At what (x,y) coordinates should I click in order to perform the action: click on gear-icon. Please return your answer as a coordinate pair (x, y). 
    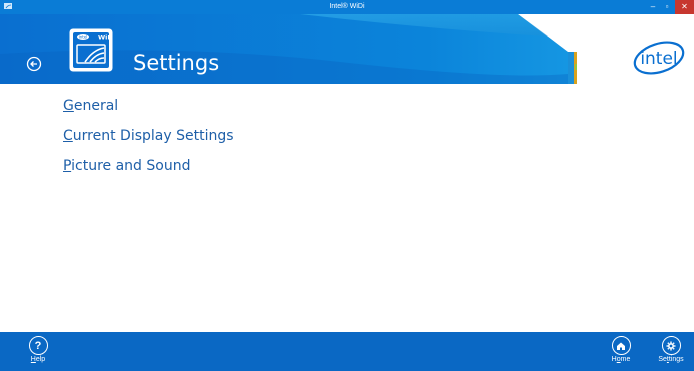
    Looking at the image, I should click on (671, 345).